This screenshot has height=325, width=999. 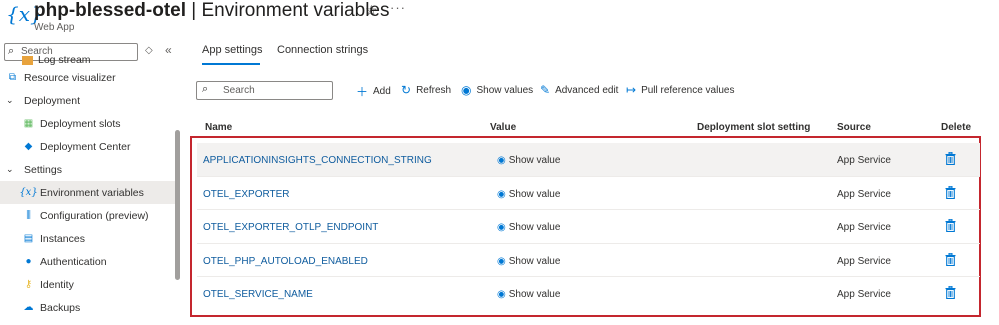 I want to click on sidebar-item-label: Backups, so click(x=60, y=307).